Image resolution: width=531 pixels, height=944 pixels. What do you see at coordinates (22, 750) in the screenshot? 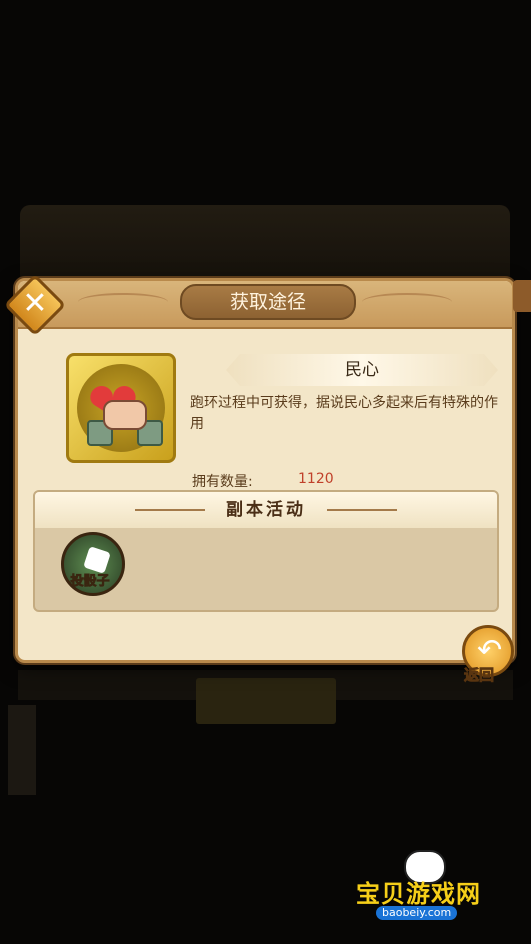
I see `background-side-tab` at bounding box center [22, 750].